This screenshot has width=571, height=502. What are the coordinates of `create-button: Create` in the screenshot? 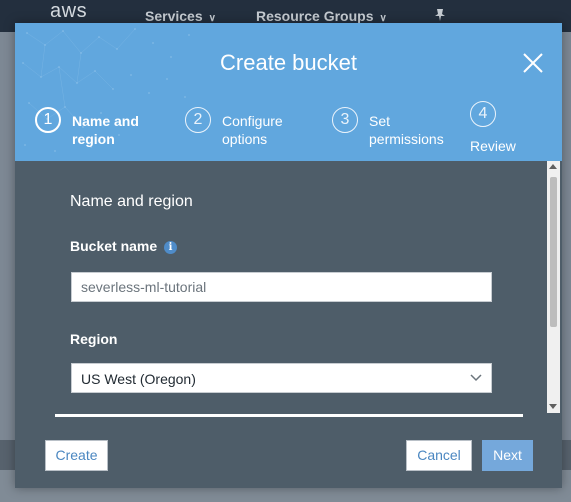 It's located at (76, 455).